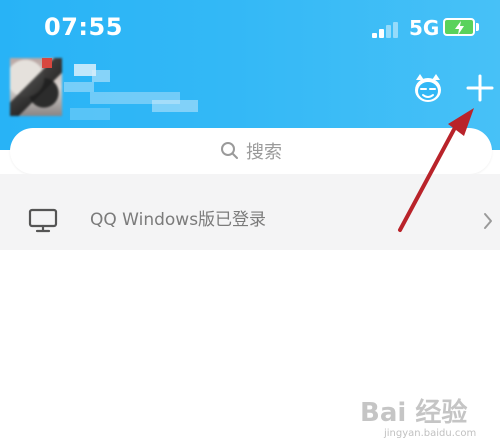 The image size is (500, 447). I want to click on search-icon, so click(229, 150).